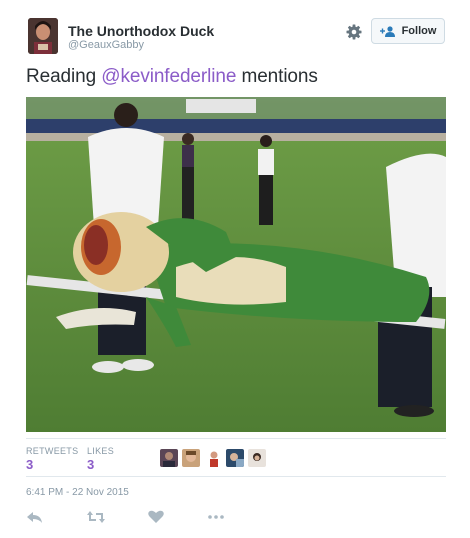 The height and width of the screenshot is (538, 470). I want to click on tweet-text-before: Reading, so click(64, 76).